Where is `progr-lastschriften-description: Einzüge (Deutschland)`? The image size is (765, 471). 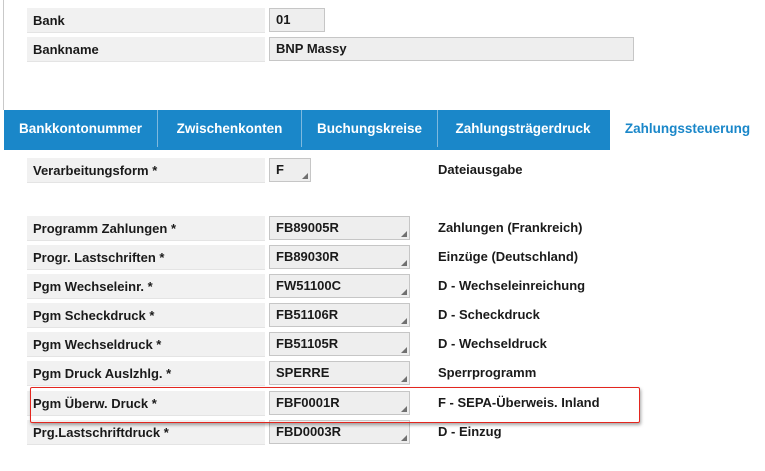
progr-lastschriften-description: Einzüge (Deutschland) is located at coordinates (508, 256).